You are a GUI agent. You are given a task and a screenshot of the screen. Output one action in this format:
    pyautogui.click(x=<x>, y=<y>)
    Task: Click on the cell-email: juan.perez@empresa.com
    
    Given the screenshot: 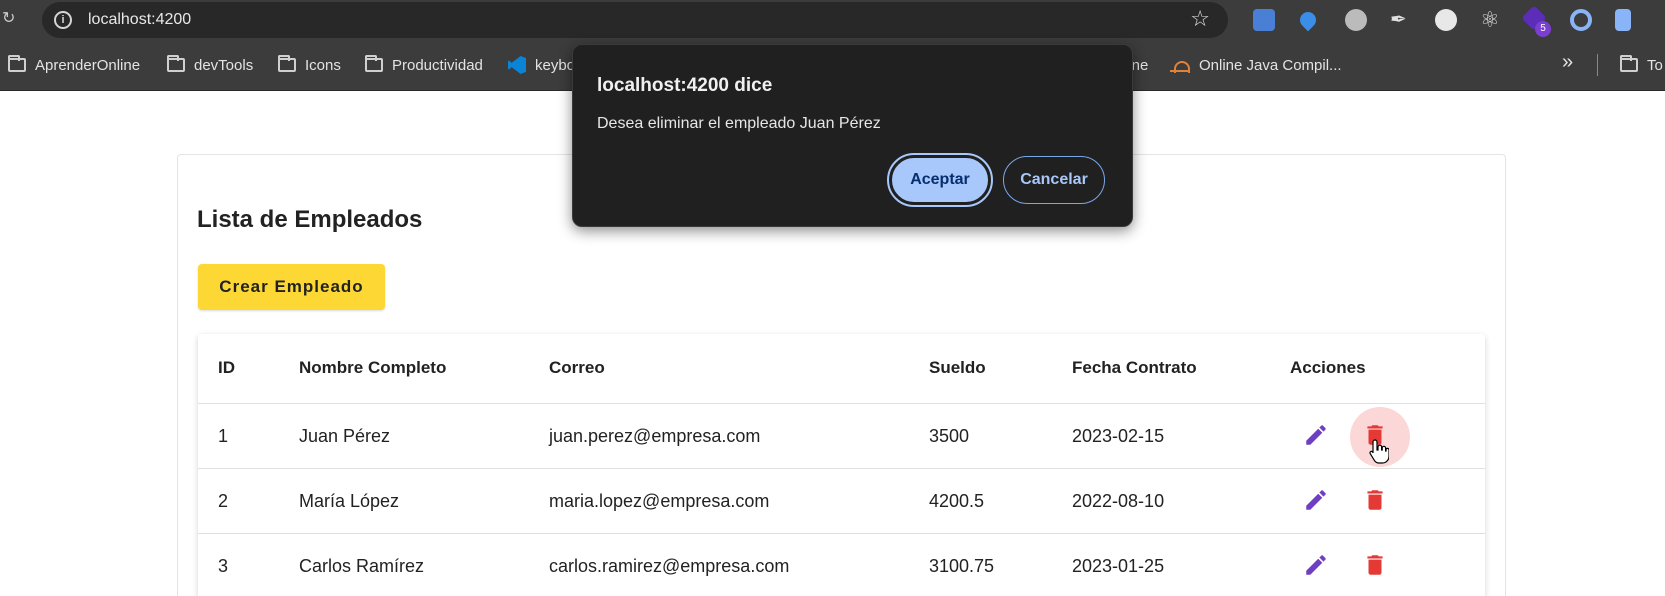 What is the action you would take?
    pyautogui.click(x=655, y=436)
    